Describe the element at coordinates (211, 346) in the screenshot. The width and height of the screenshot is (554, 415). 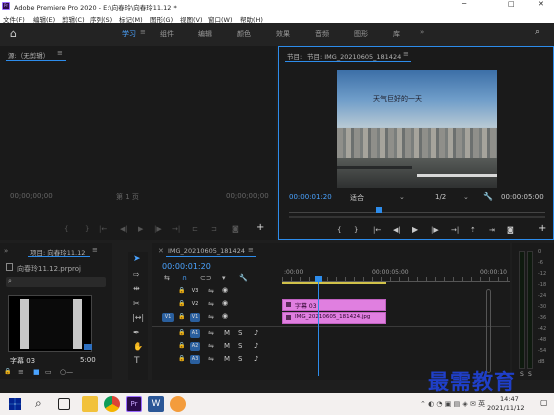
I see `a2-sync-icon: ⇋` at that location.